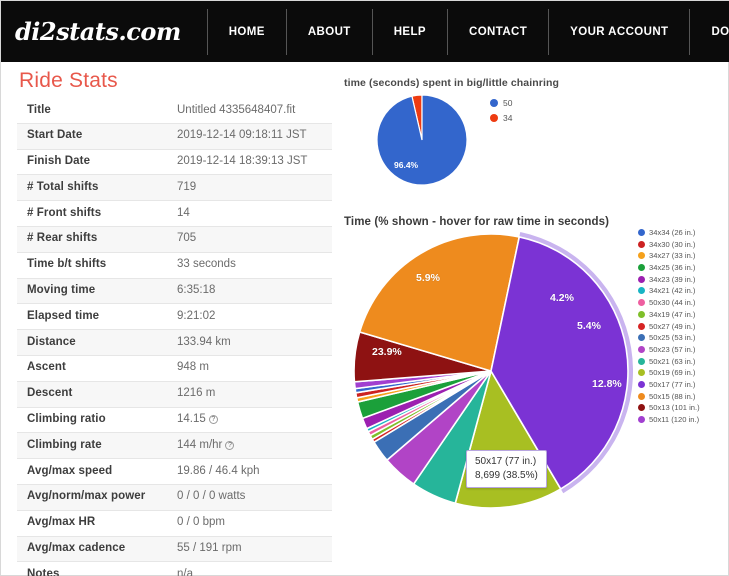 Image resolution: width=729 pixels, height=576 pixels. Describe the element at coordinates (501, 118) in the screenshot. I see `legend-item: 34` at that location.